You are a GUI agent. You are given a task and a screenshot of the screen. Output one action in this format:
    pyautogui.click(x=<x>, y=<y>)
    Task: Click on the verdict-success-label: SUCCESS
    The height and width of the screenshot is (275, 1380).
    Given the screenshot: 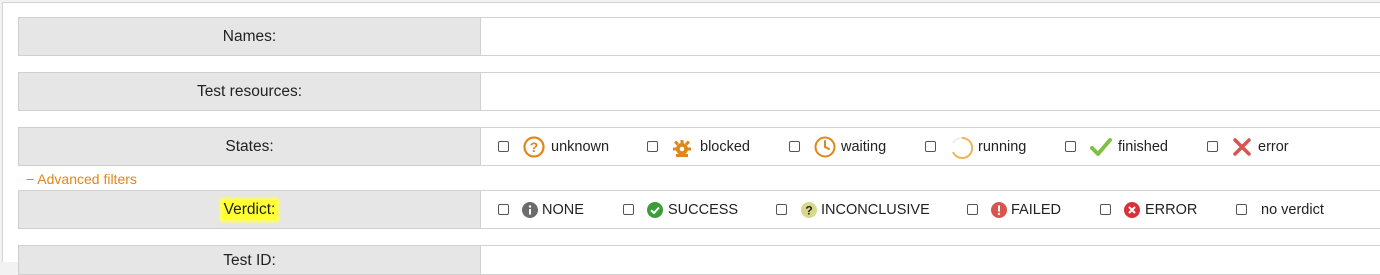 What is the action you would take?
    pyautogui.click(x=703, y=210)
    